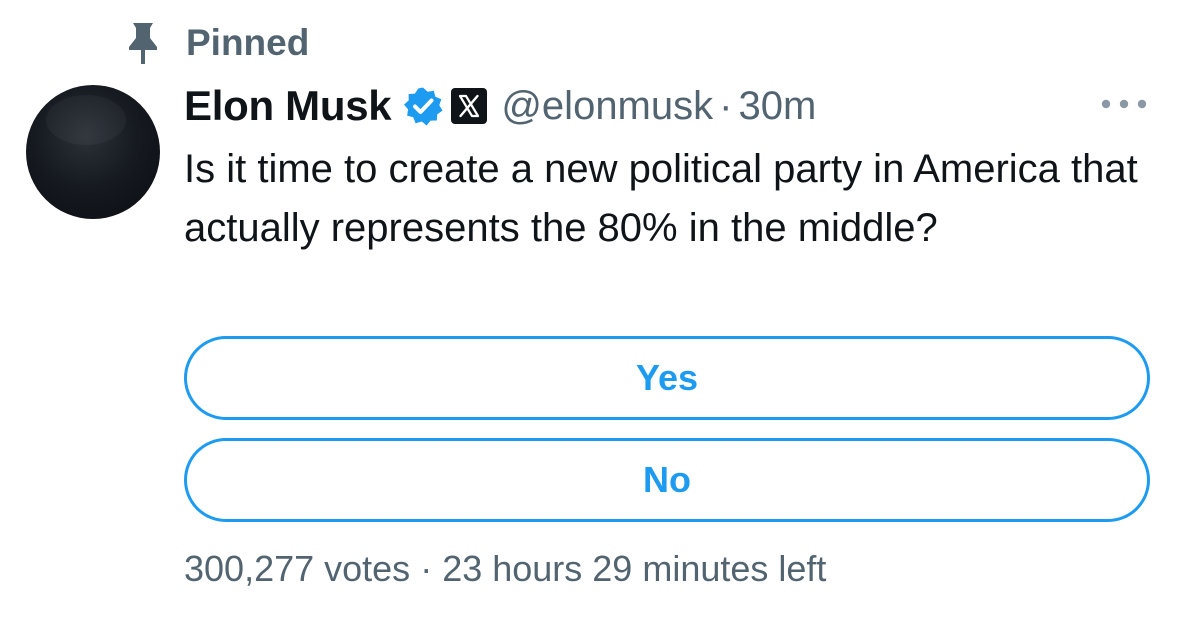 This screenshot has width=1179, height=618. Describe the element at coordinates (777, 106) in the screenshot. I see `timestamp: 30m` at that location.